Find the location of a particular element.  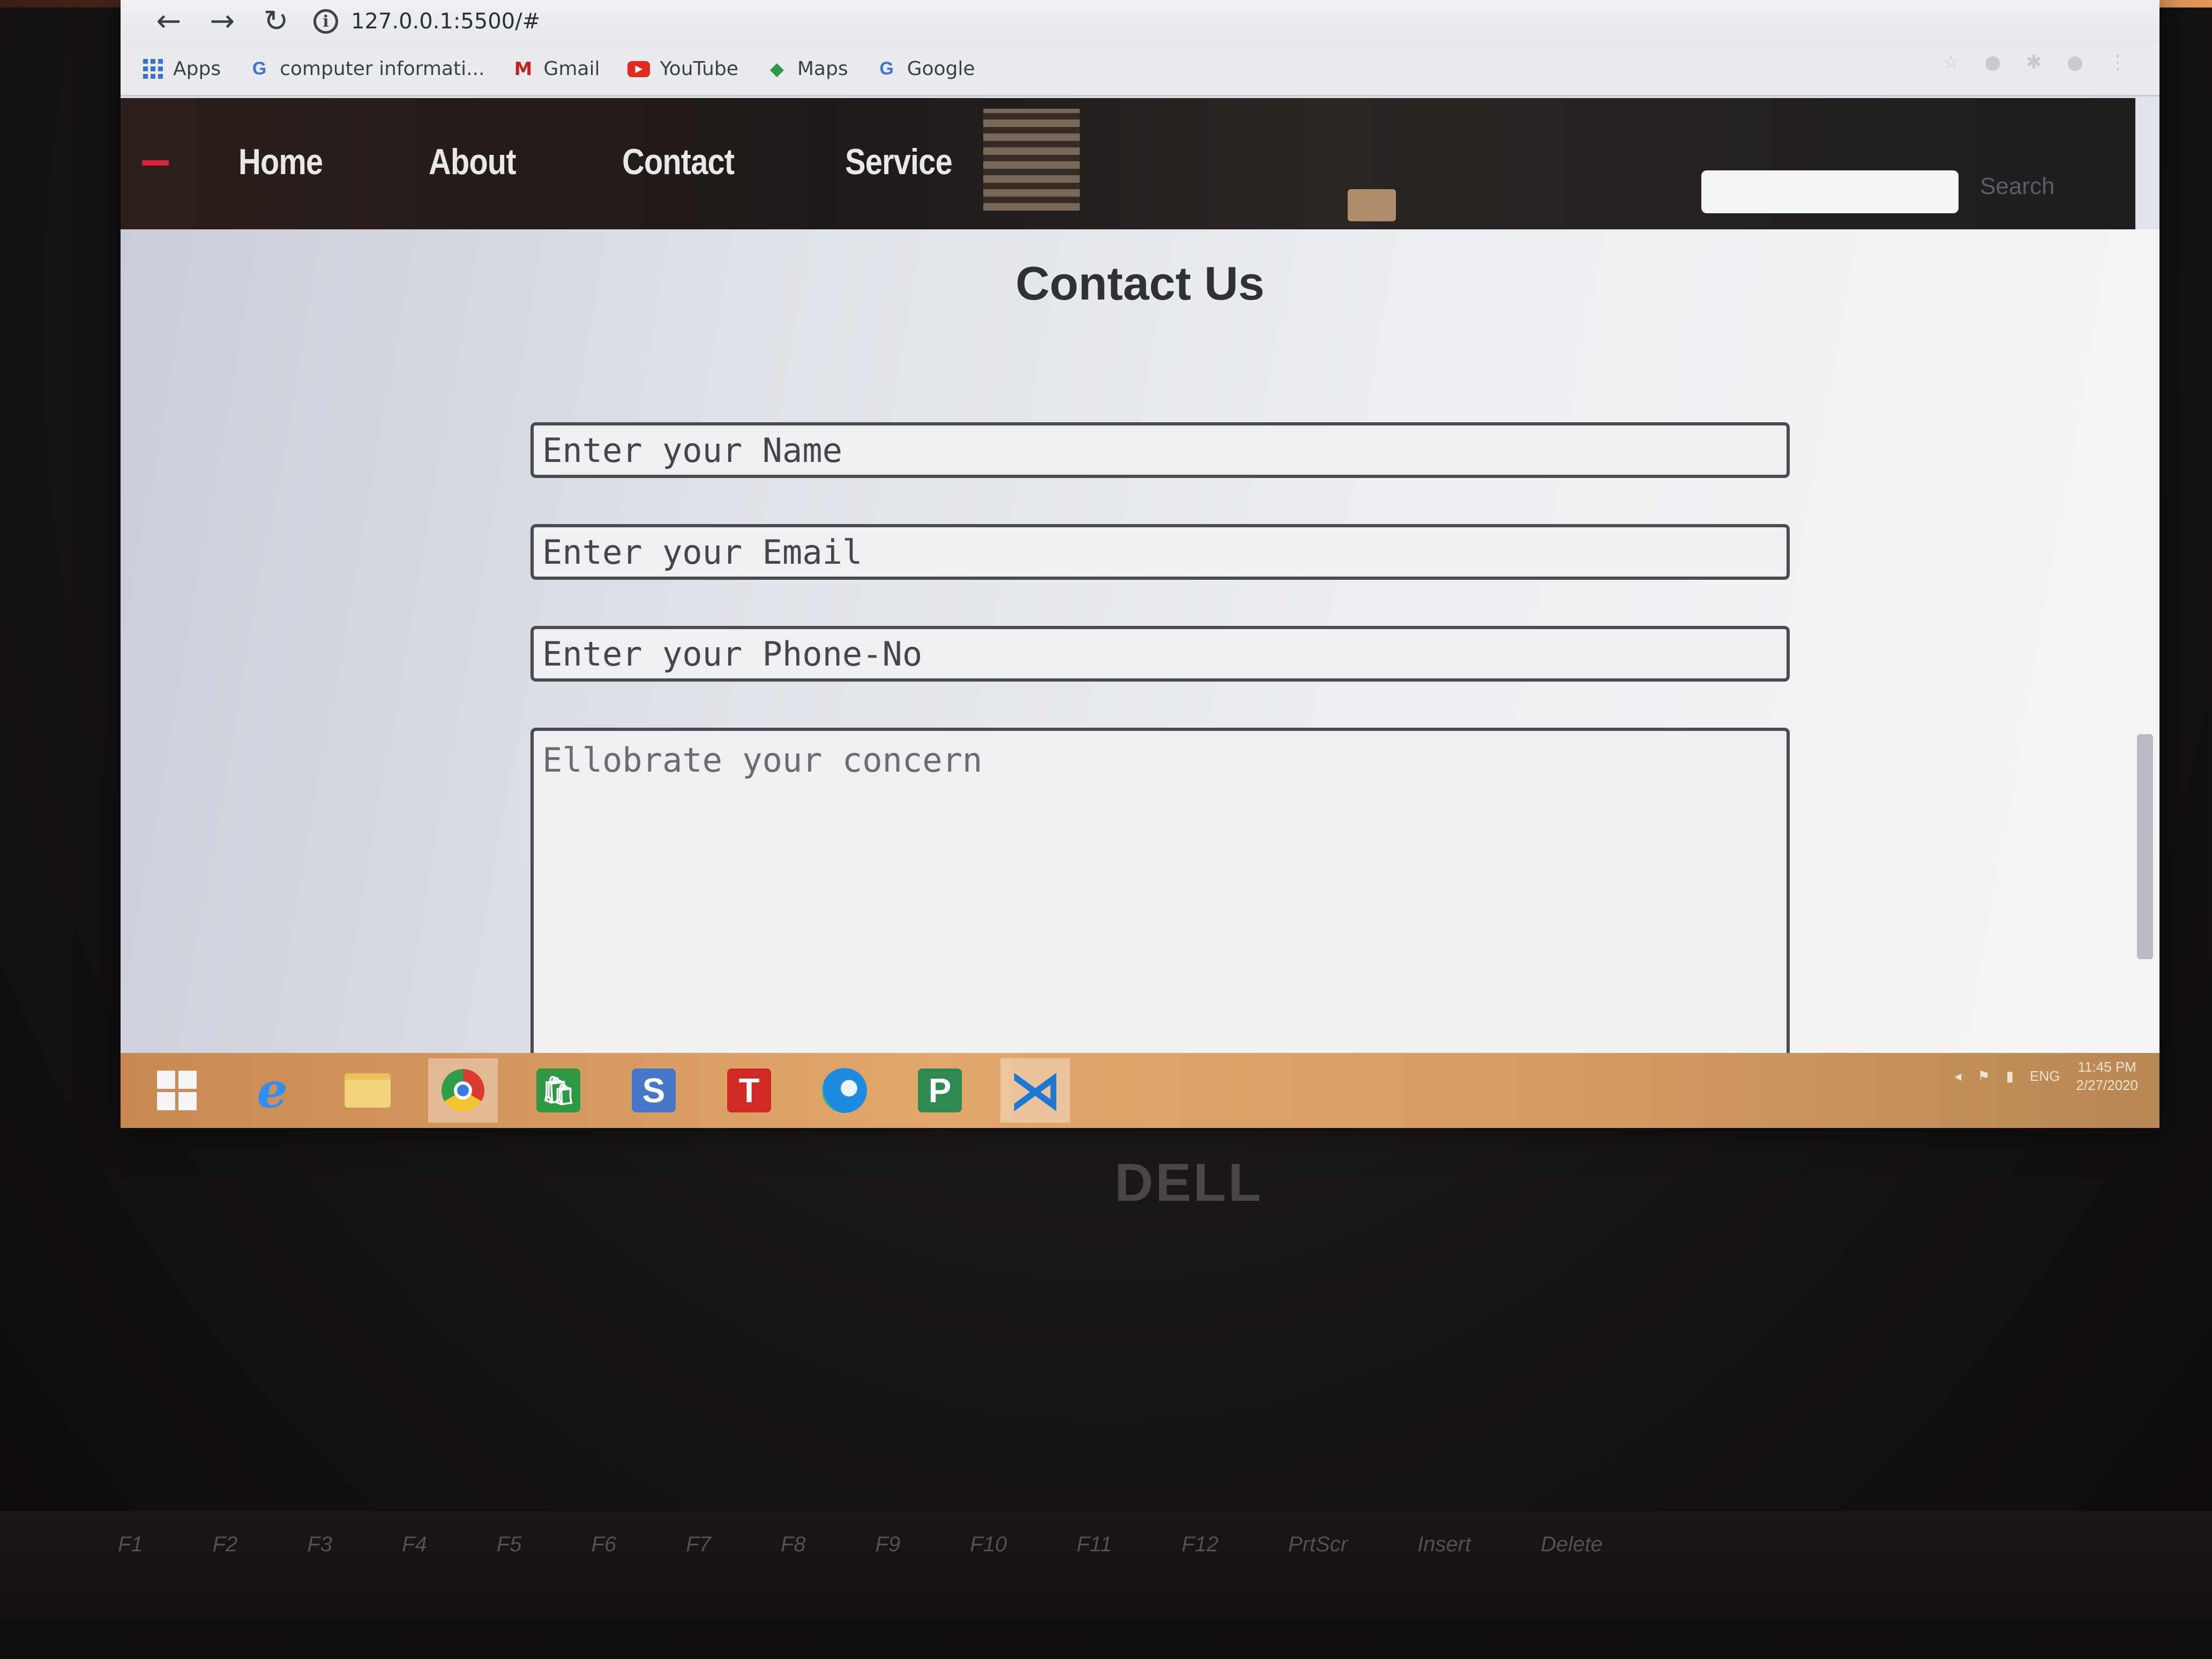

key: F6 is located at coordinates (604, 1544).